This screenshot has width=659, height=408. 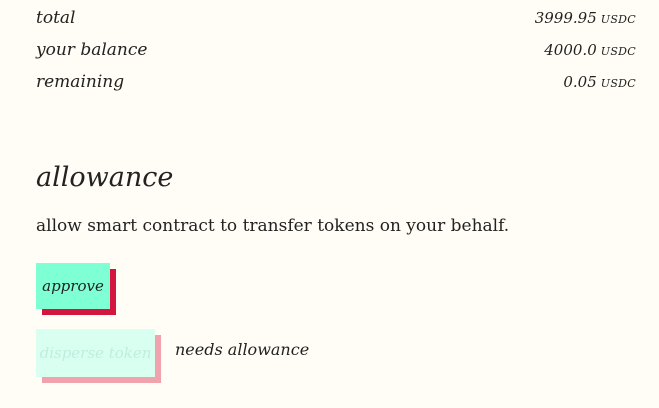 I want to click on total-amount: 3999.95, so click(x=565, y=18).